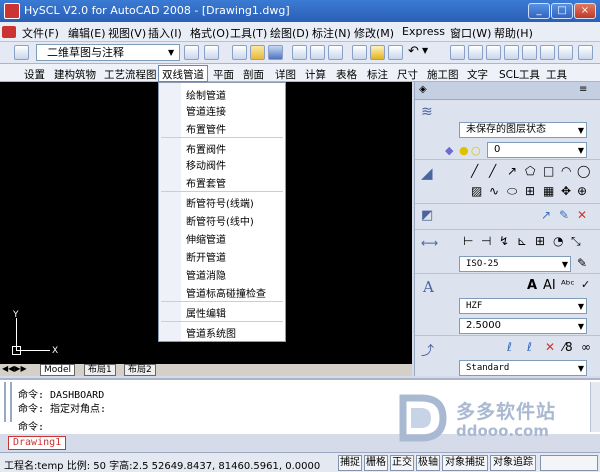 This screenshot has height=472, width=600. I want to click on osnap-toggle: 对象捕捉, so click(465, 463).